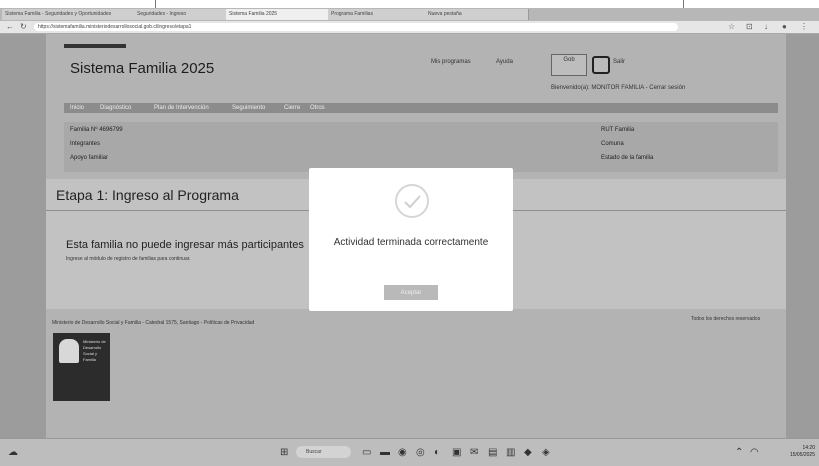 The height and width of the screenshot is (466, 819). I want to click on excel-icon: ▥, so click(510, 452).